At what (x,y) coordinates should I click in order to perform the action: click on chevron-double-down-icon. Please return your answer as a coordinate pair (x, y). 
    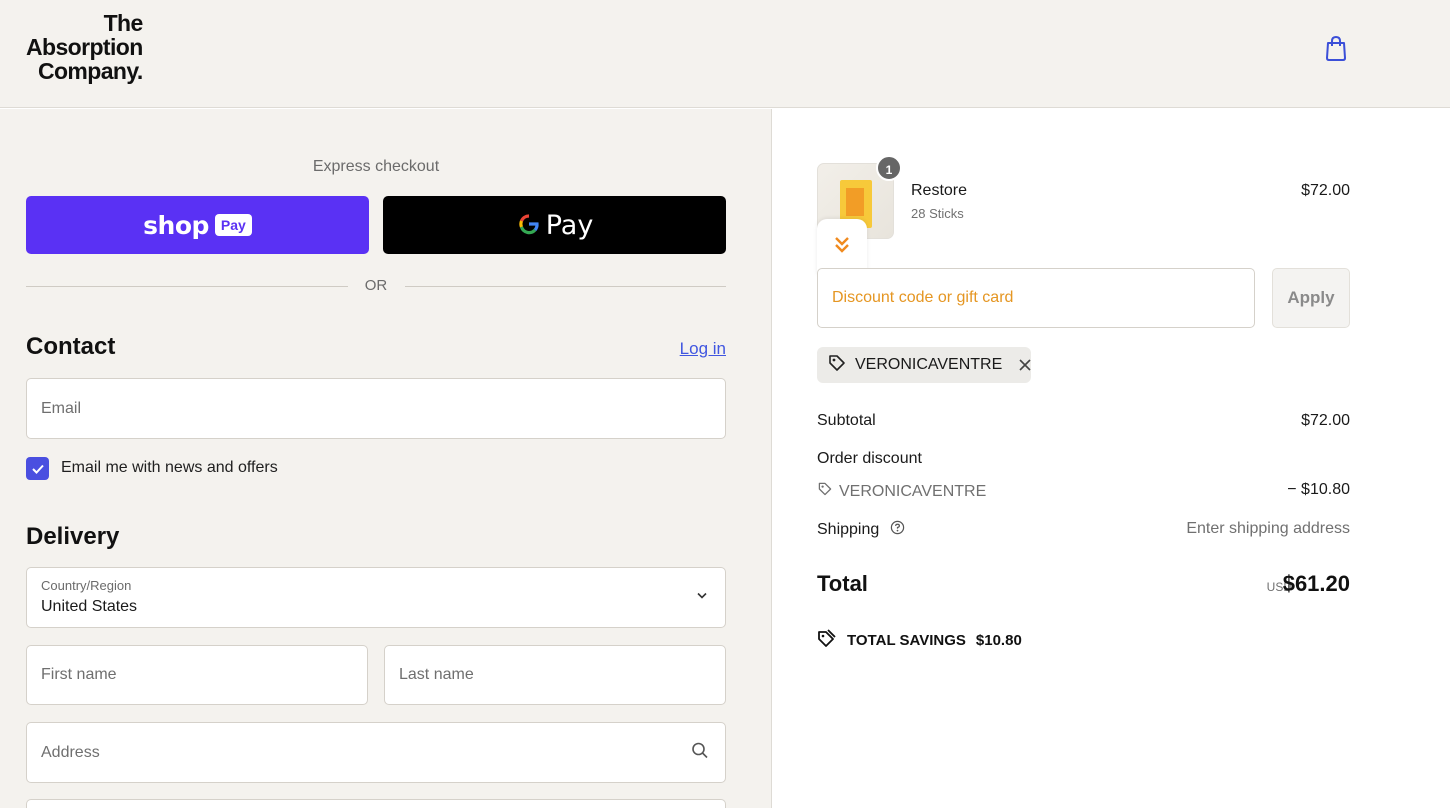
    Looking at the image, I should click on (842, 247).